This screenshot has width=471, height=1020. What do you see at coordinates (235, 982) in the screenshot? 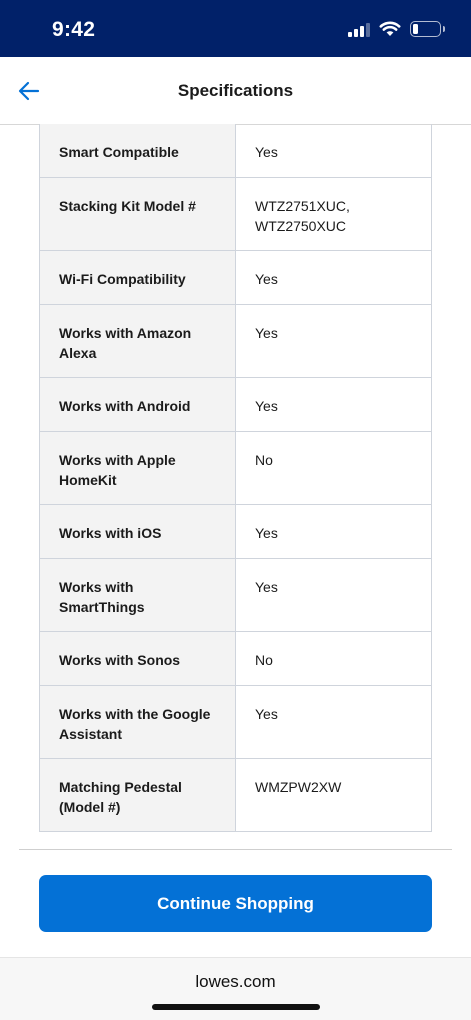
I see `url-domain: lowes.com` at bounding box center [235, 982].